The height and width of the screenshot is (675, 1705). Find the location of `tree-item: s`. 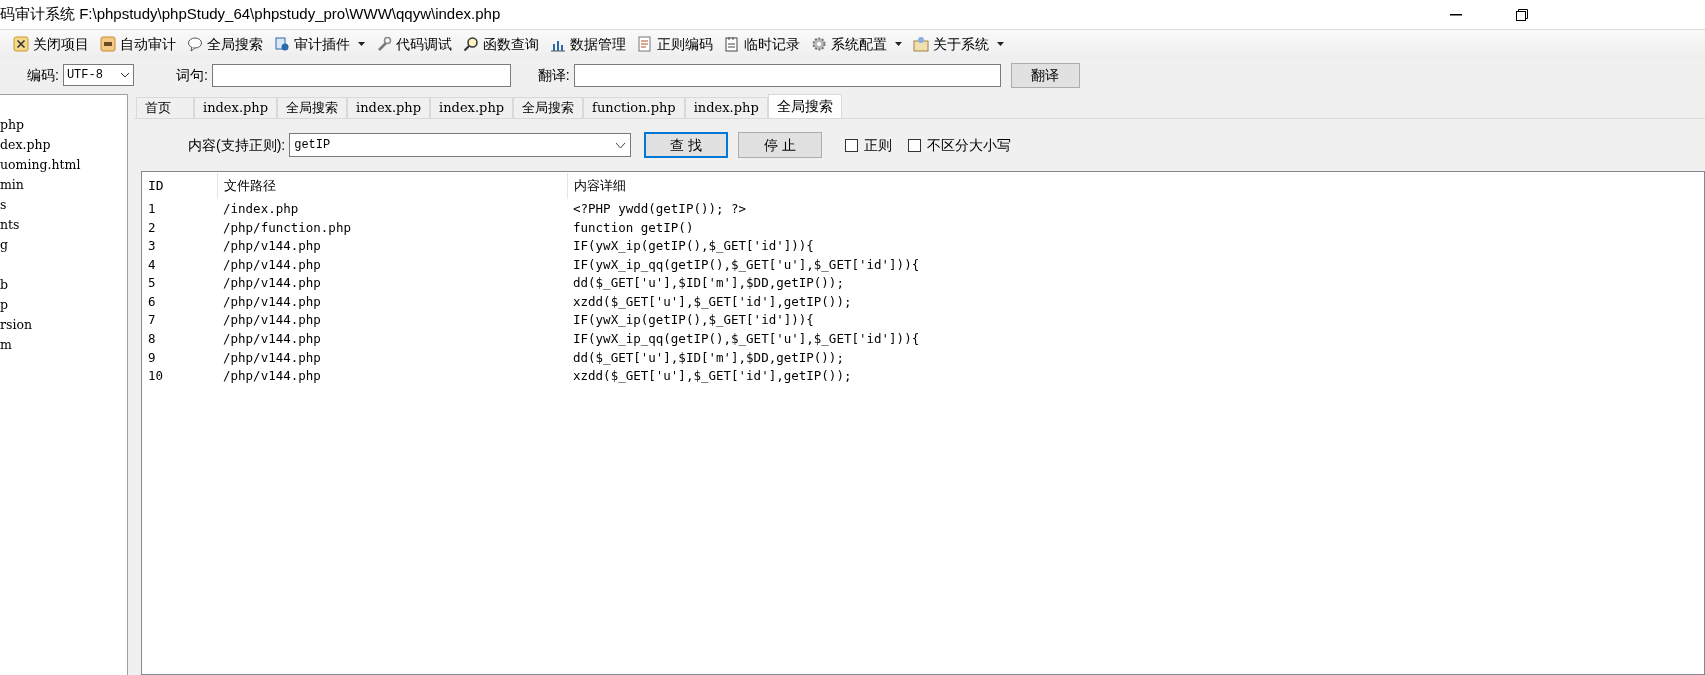

tree-item: s is located at coordinates (3, 205).